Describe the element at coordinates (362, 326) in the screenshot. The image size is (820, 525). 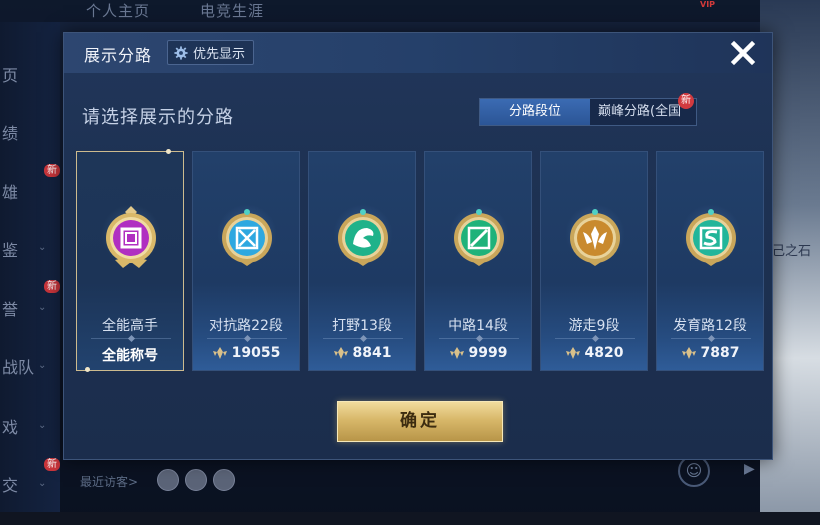
I see `lane-name: 打野13段` at that location.